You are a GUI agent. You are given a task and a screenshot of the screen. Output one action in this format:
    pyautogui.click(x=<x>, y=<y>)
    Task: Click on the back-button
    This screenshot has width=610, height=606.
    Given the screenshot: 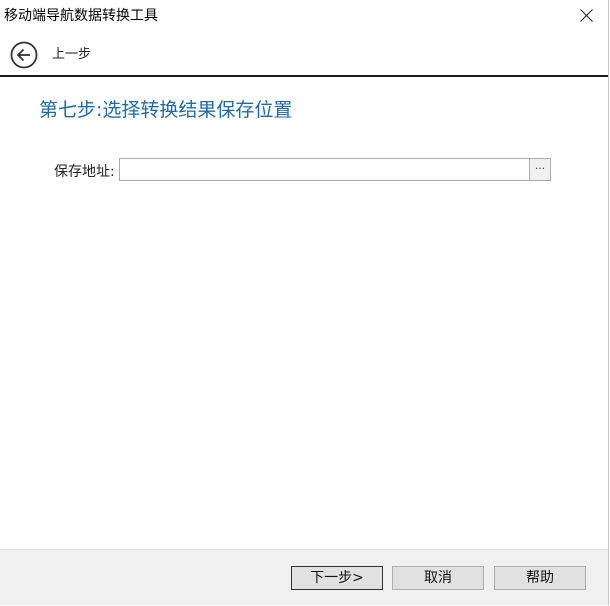 What is the action you would take?
    pyautogui.click(x=24, y=55)
    